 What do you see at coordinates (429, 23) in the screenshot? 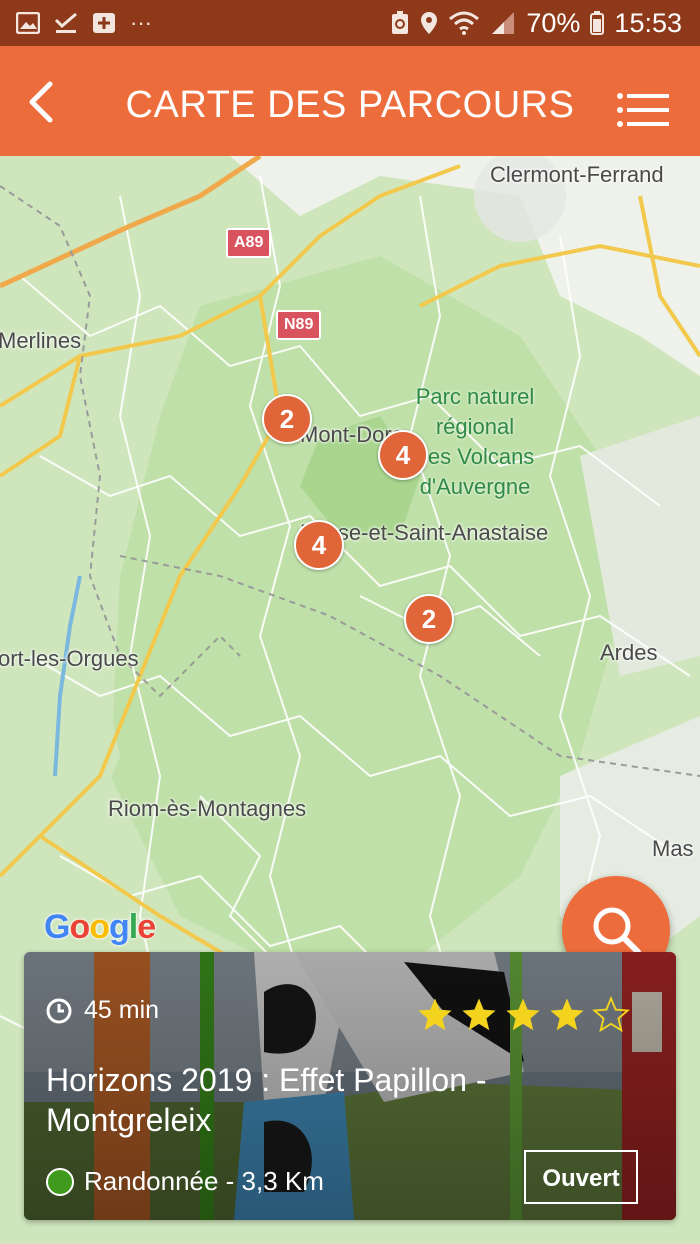
I see `location-icon` at bounding box center [429, 23].